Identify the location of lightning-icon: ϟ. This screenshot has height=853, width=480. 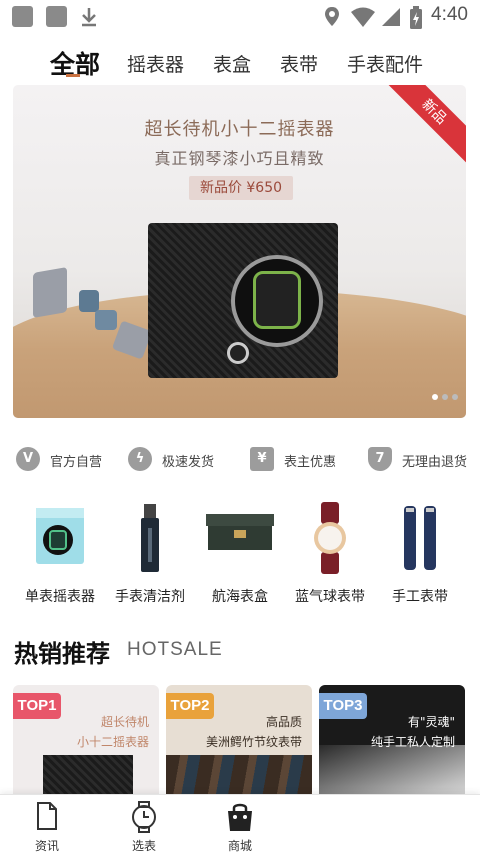
(140, 459).